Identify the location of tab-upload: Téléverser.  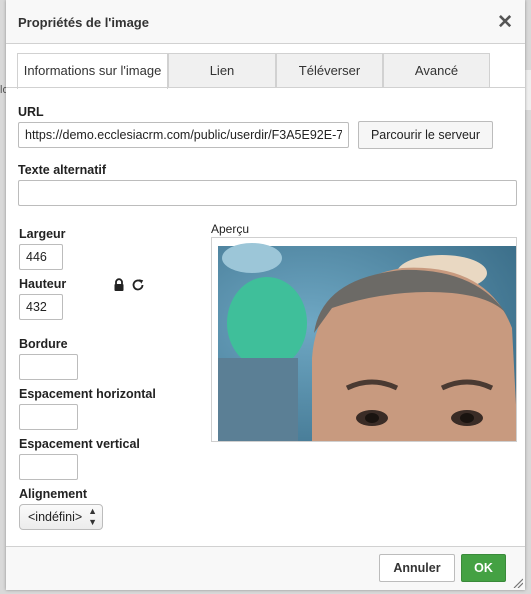
(329, 70).